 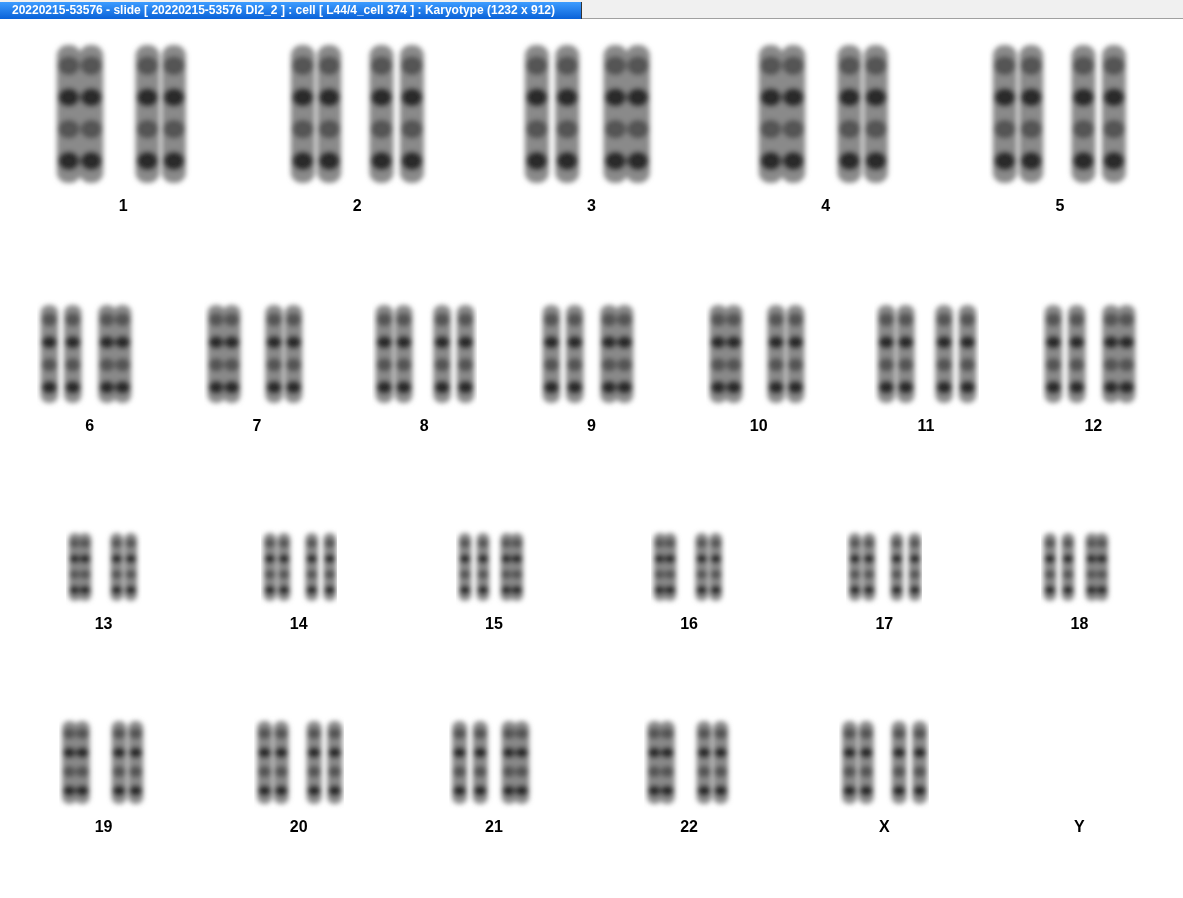 I want to click on chromosome-number: 5, so click(x=1060, y=206).